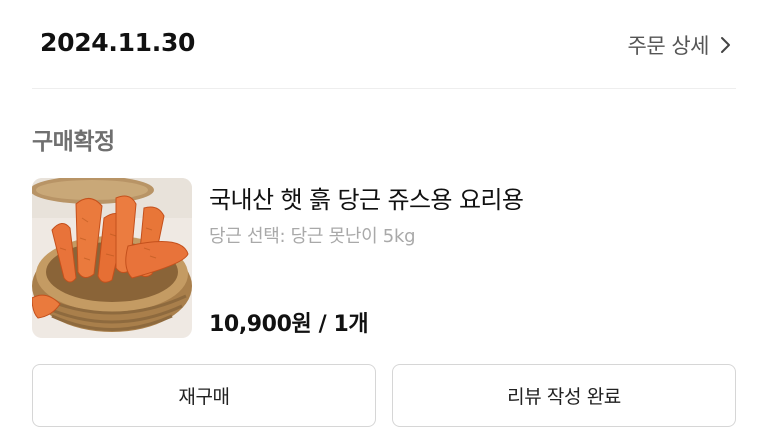  Describe the element at coordinates (289, 324) in the screenshot. I see `product-price: 10,900원 / 1개` at that location.